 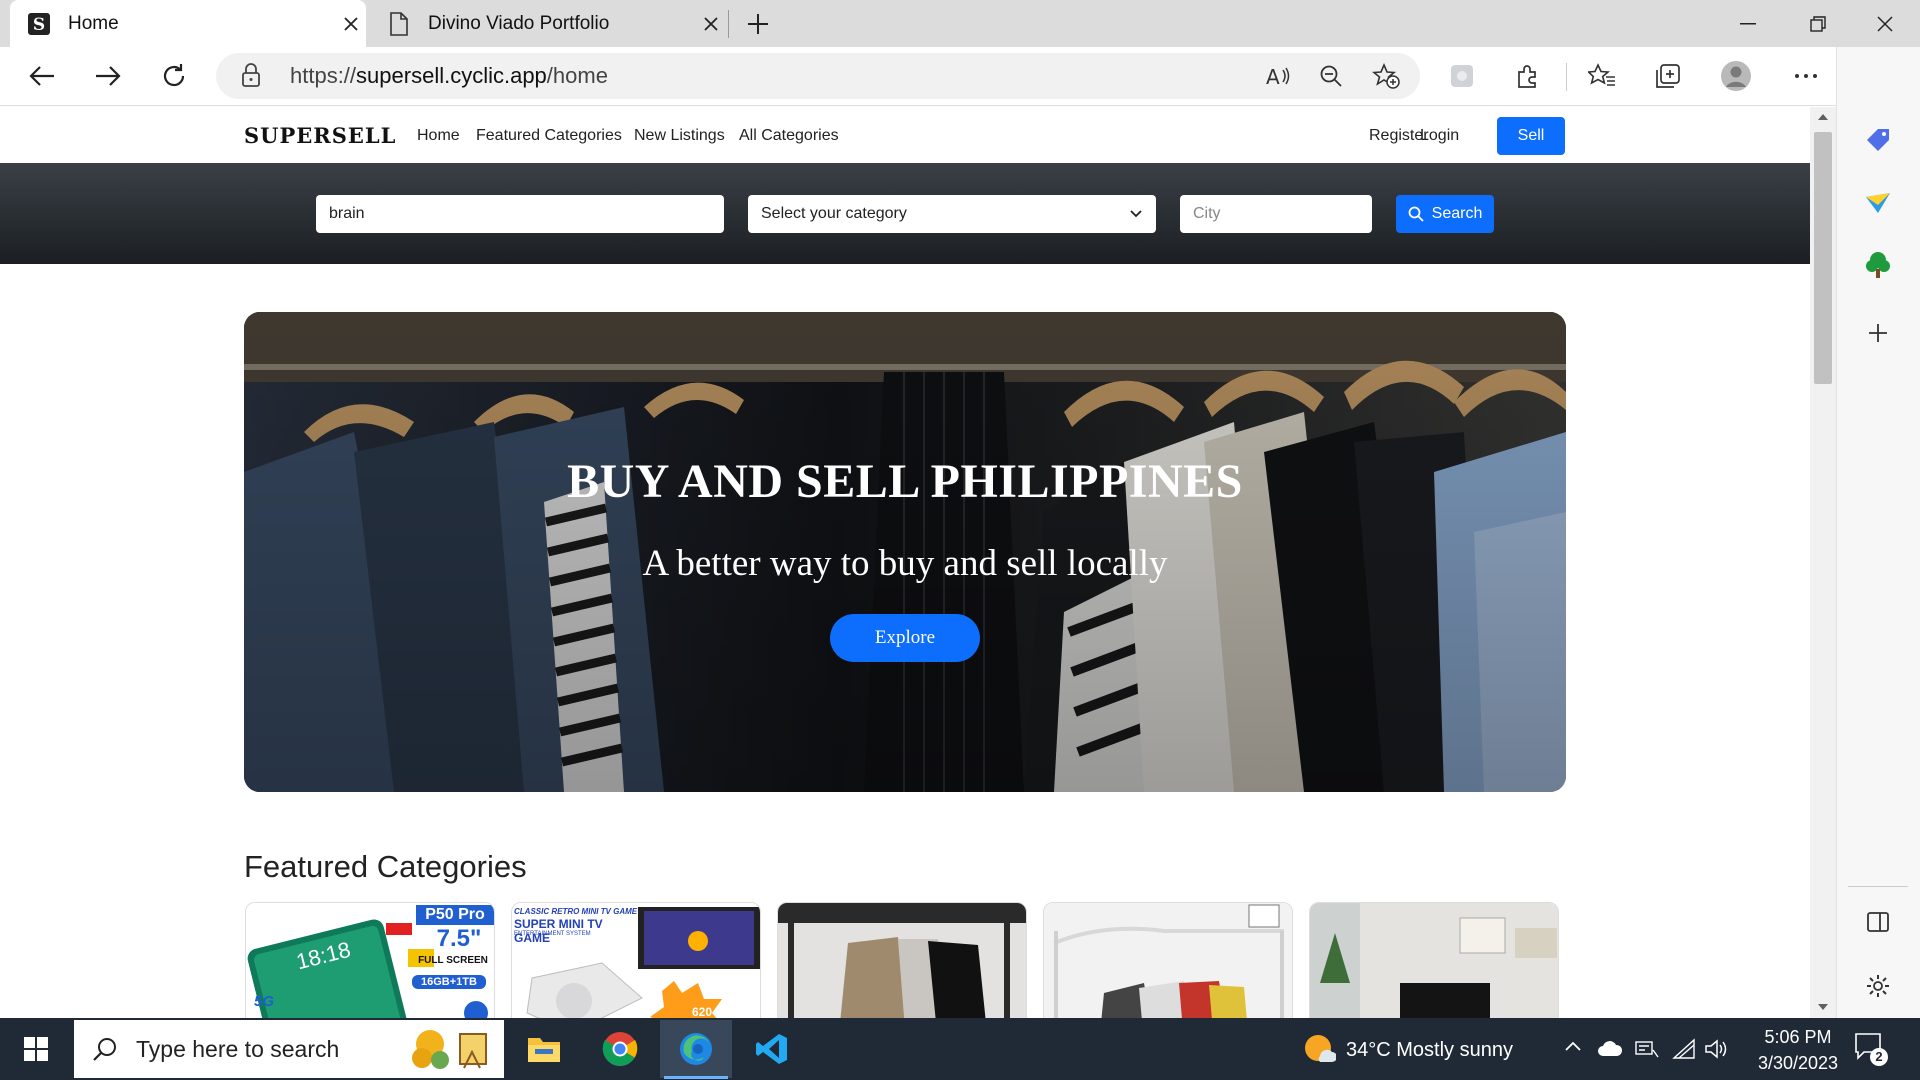 What do you see at coordinates (758, 24) in the screenshot?
I see `new-tab-button` at bounding box center [758, 24].